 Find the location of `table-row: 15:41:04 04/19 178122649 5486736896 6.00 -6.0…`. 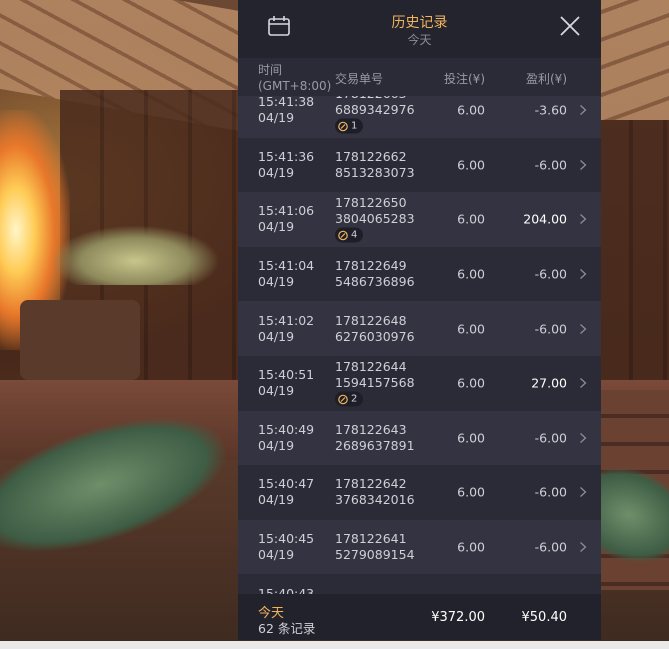

table-row: 15:41:04 04/19 178122649 5486736896 6.00 -6.0… is located at coordinates (419, 274).